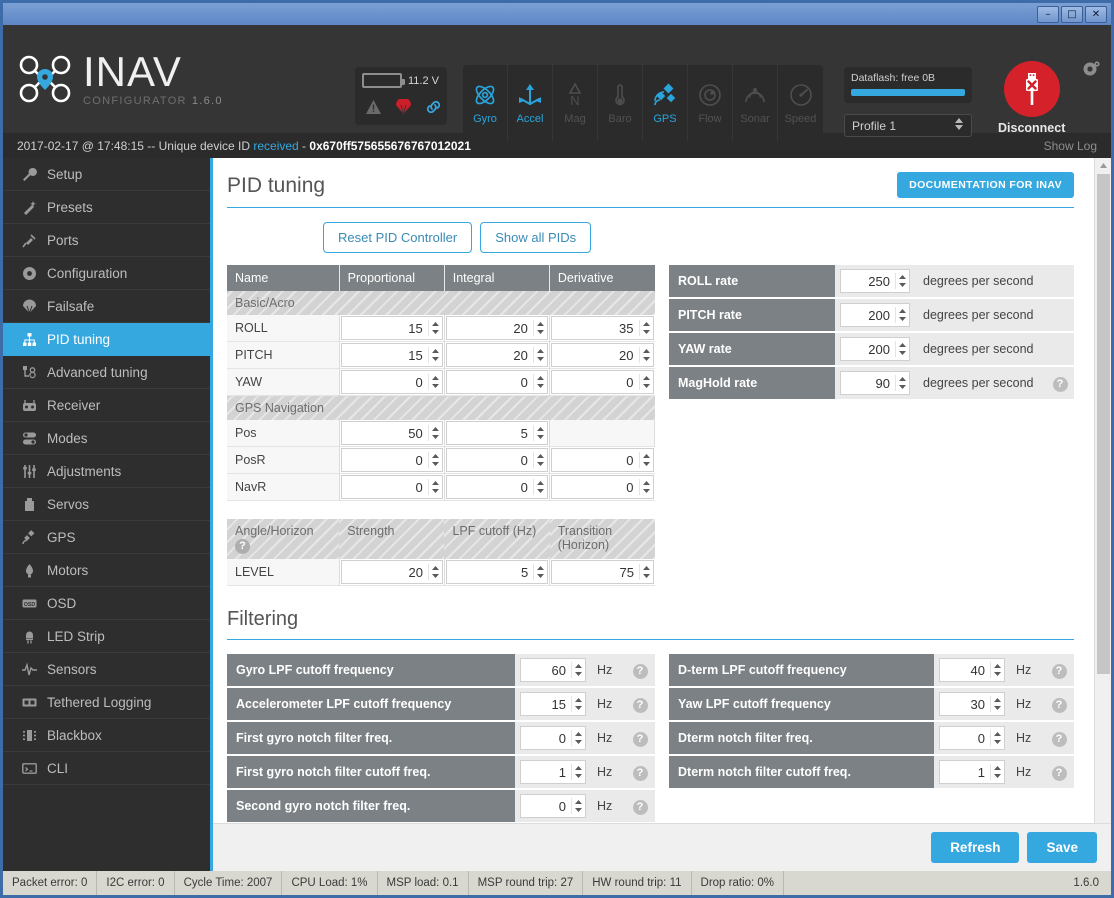 This screenshot has width=1114, height=898. What do you see at coordinates (106, 273) in the screenshot?
I see `sidebar-item-configuration: Configuration` at bounding box center [106, 273].